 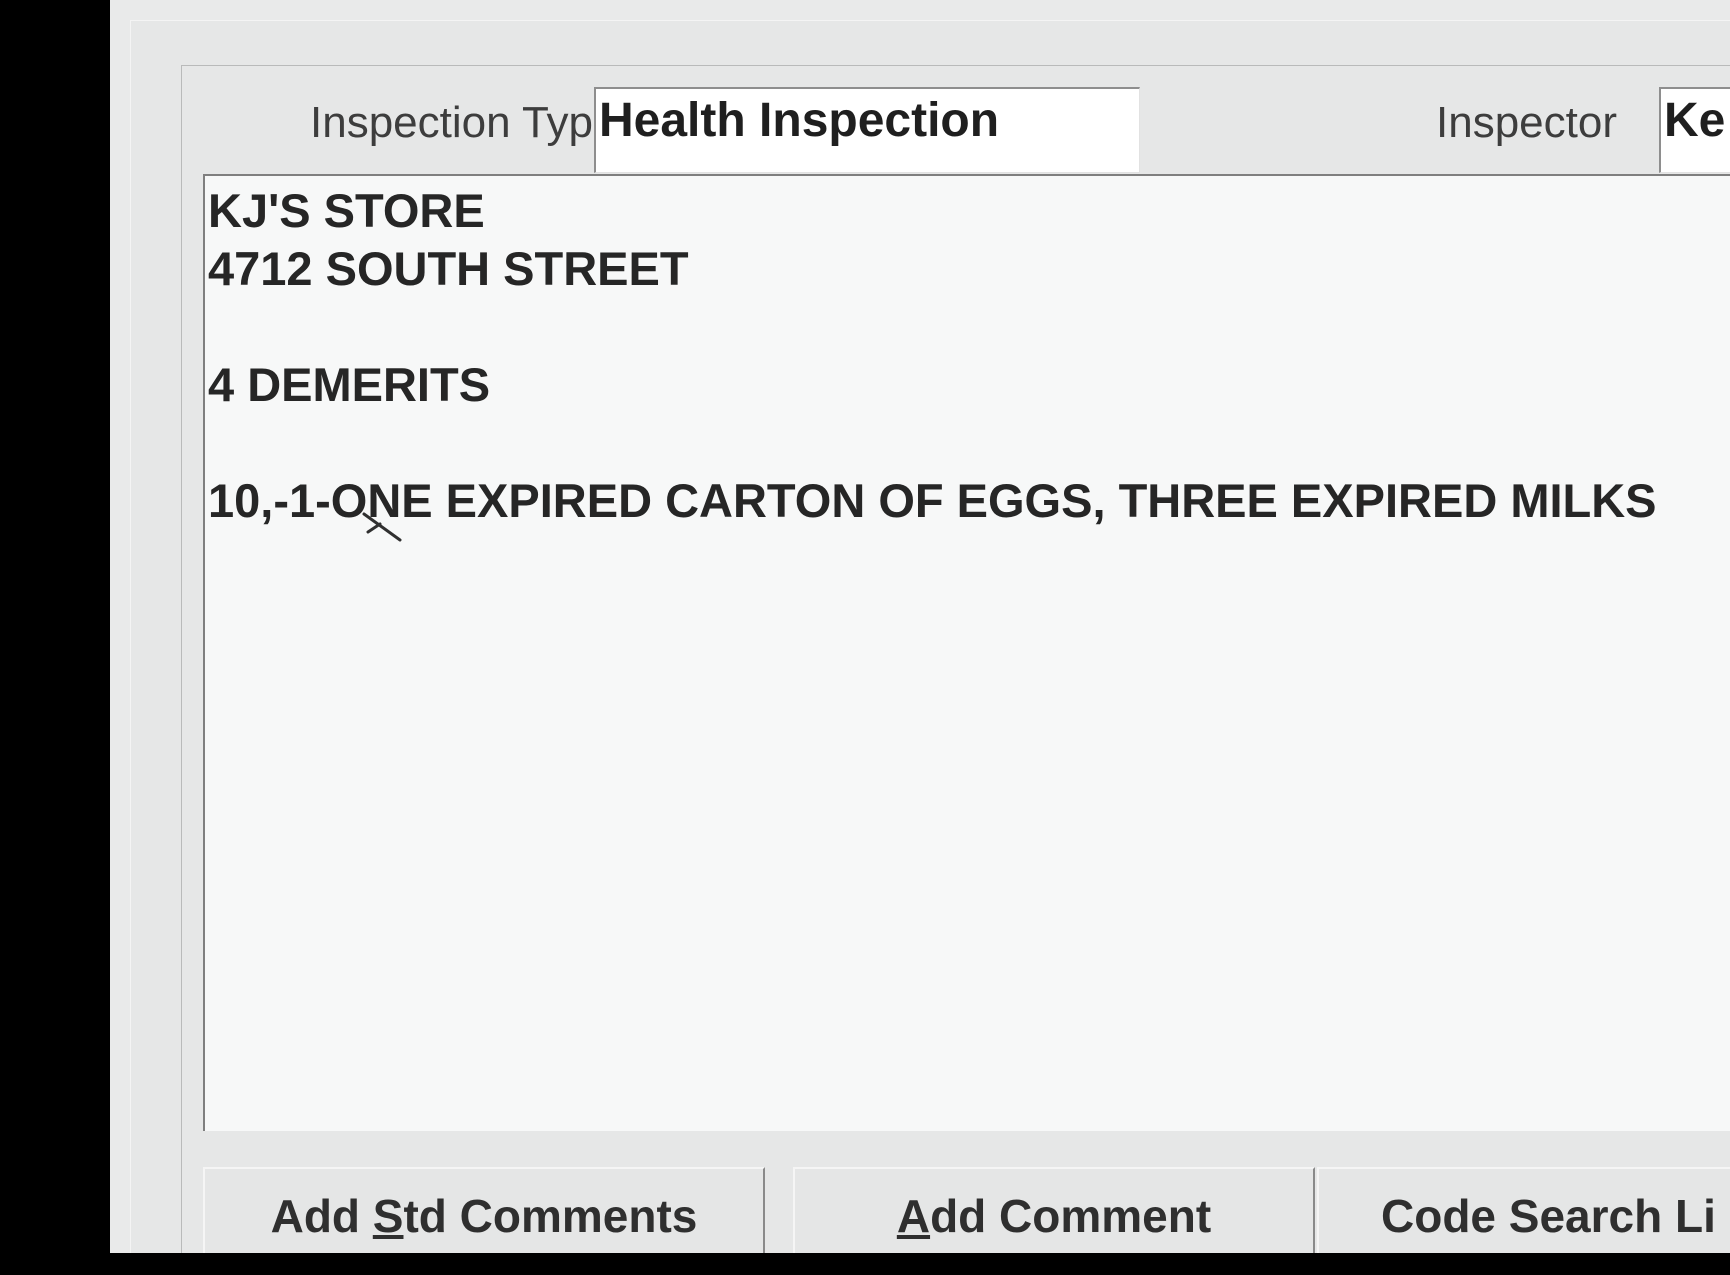 I want to click on add-std-comments-button: Add Std Comments, so click(x=484, y=1210).